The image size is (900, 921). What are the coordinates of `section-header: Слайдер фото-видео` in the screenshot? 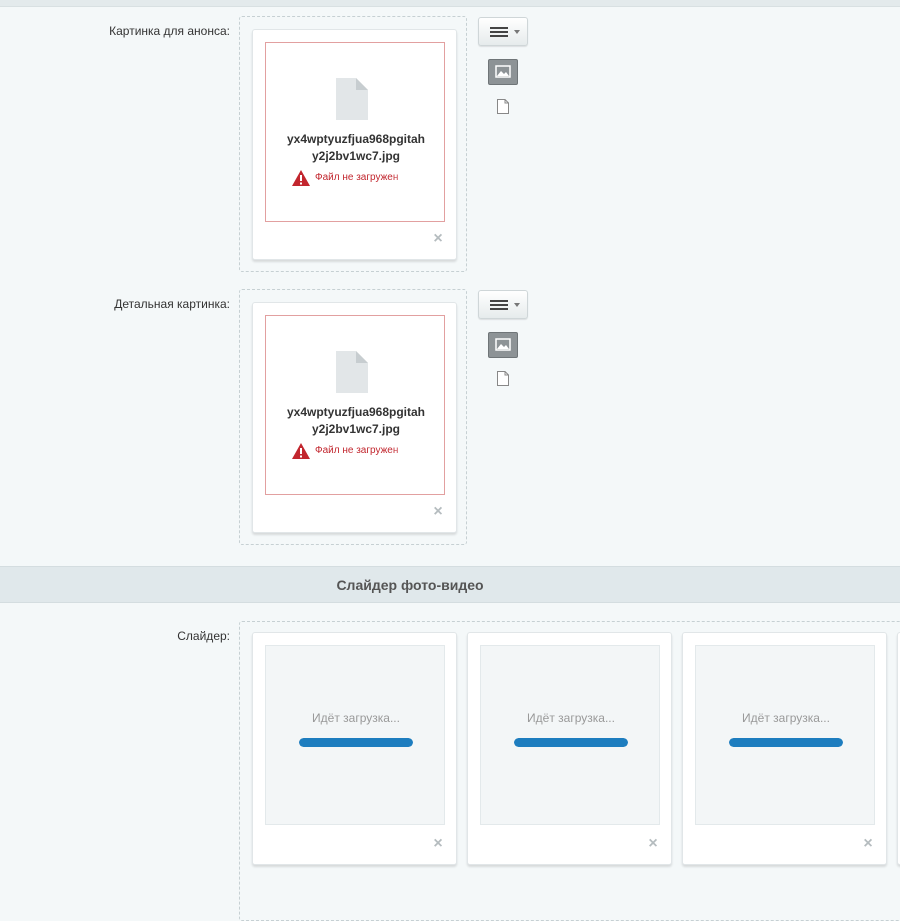 It's located at (450, 584).